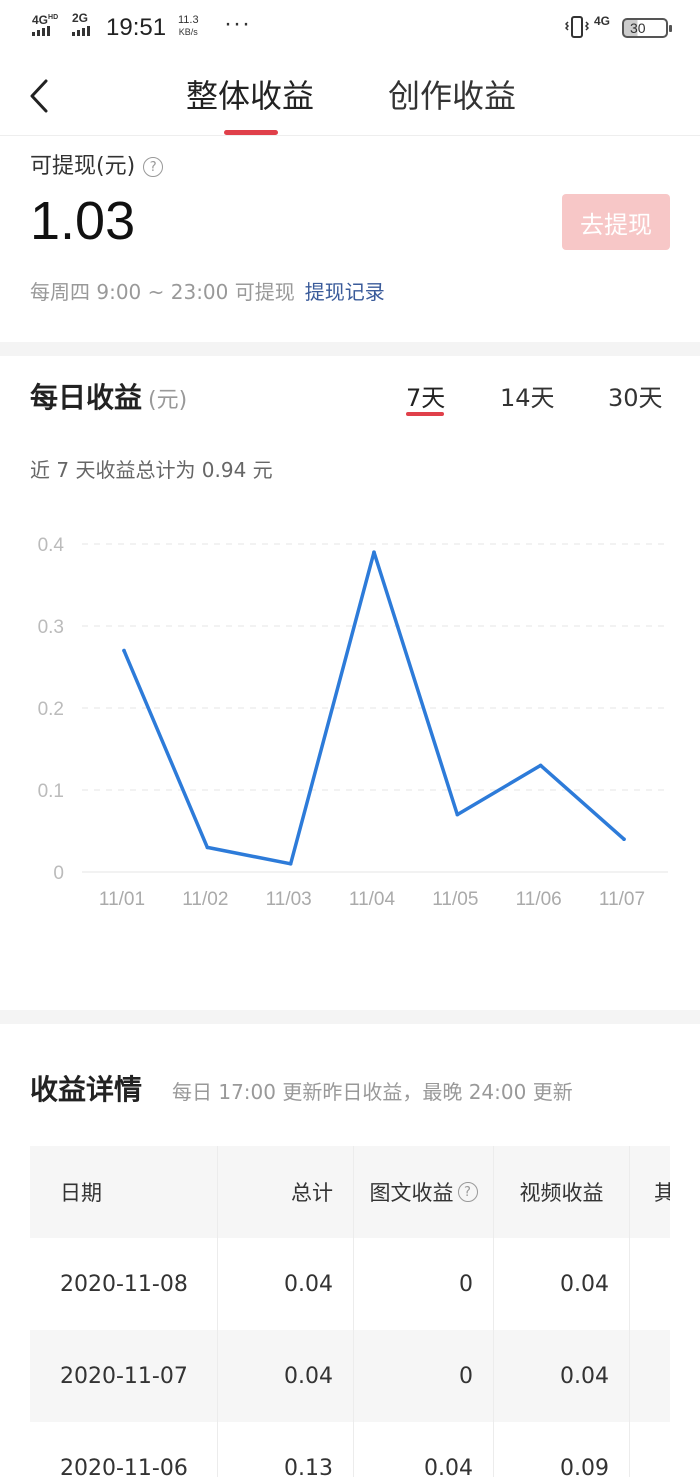 This screenshot has height=1477, width=700. Describe the element at coordinates (83, 166) in the screenshot. I see `withdrawable-label-text: 可提现(元)` at that location.